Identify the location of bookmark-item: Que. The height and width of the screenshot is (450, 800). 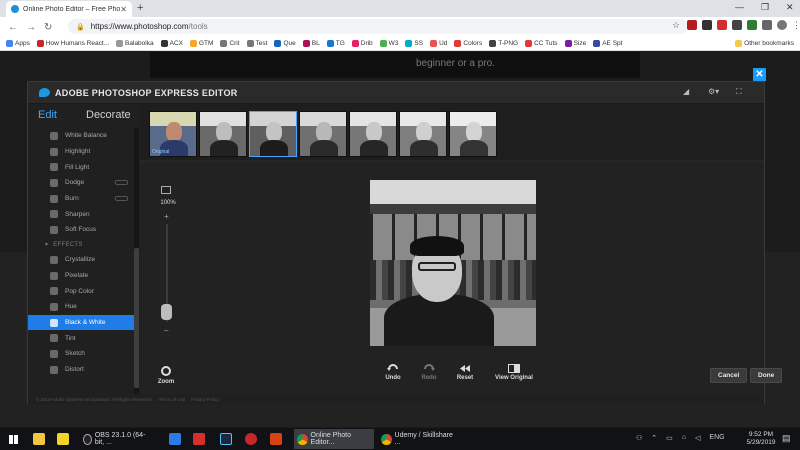
(285, 43).